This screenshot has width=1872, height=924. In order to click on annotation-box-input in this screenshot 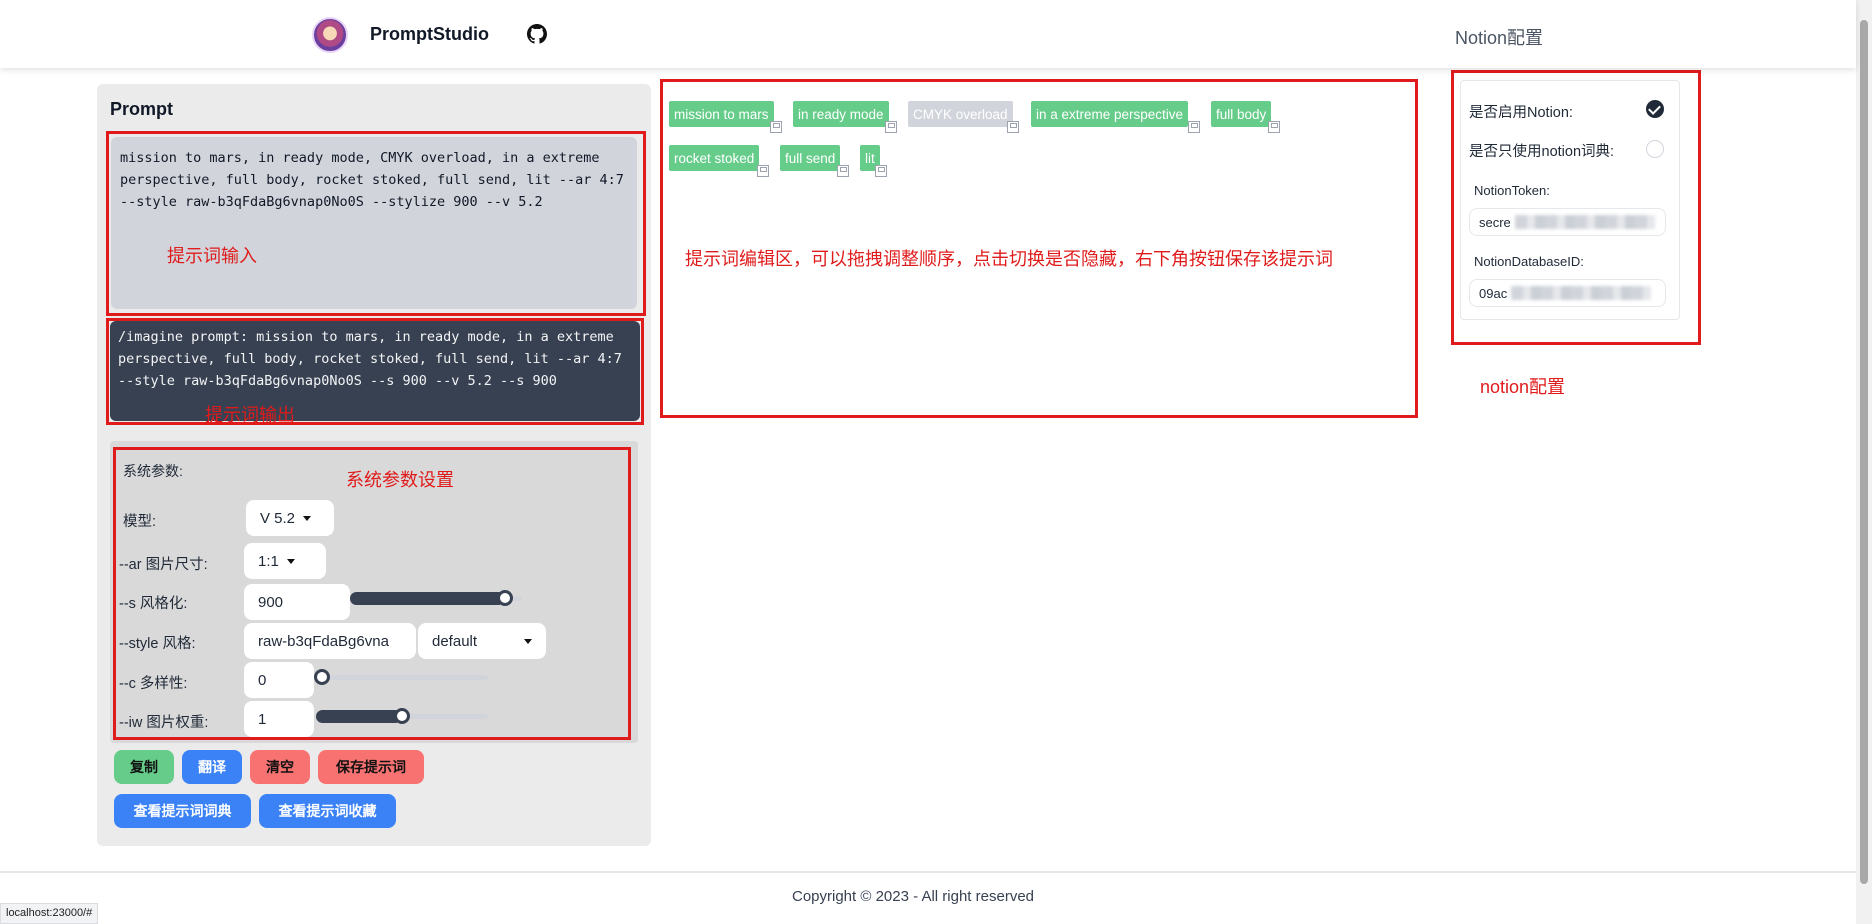, I will do `click(376, 223)`.